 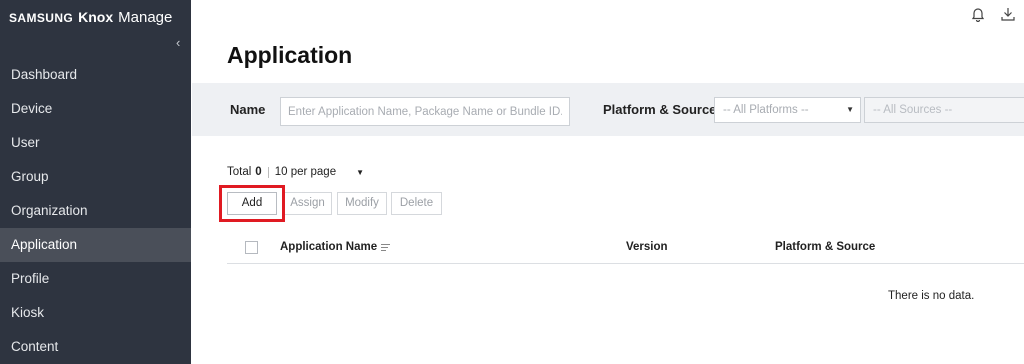 What do you see at coordinates (145, 17) in the screenshot?
I see `brand-manage: Manage` at bounding box center [145, 17].